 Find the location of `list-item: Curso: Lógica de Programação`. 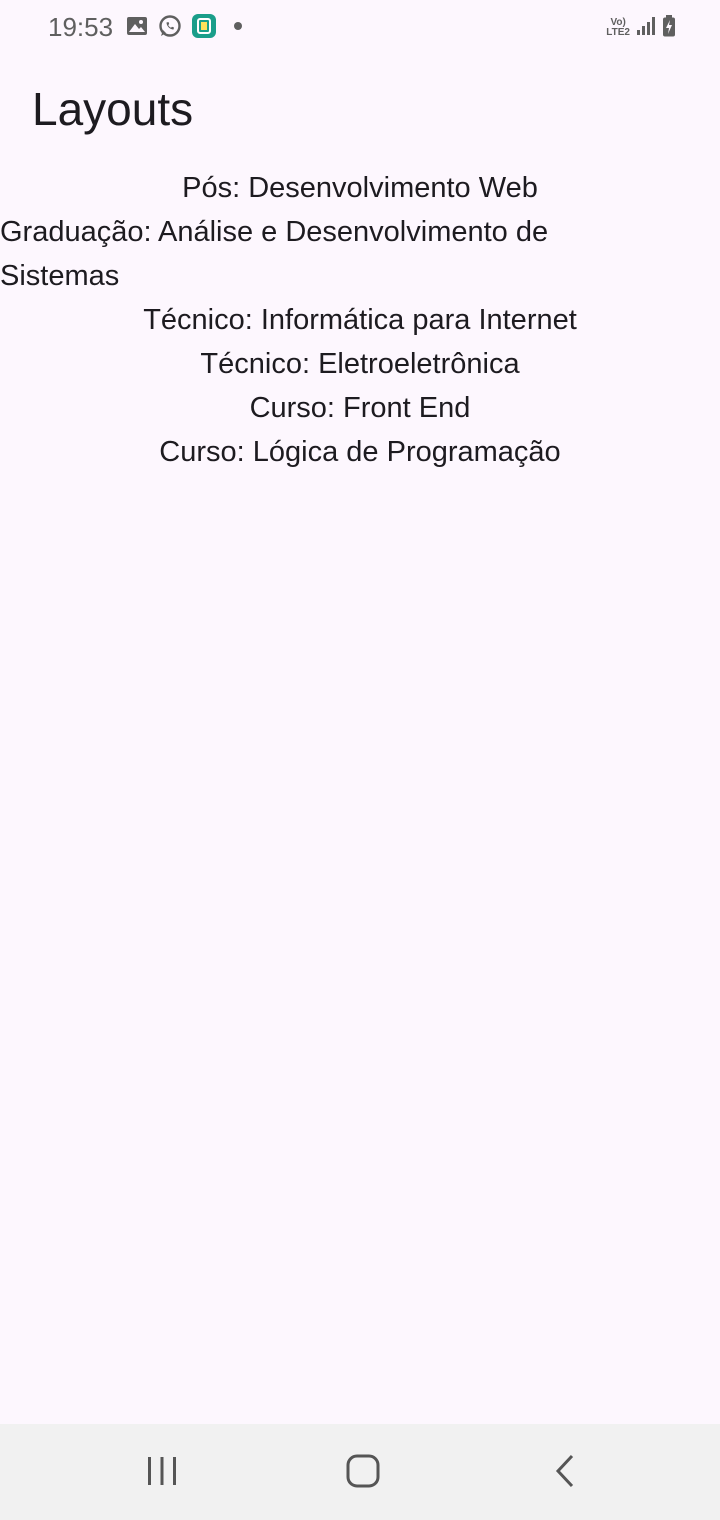

list-item: Curso: Lógica de Programação is located at coordinates (360, 452).